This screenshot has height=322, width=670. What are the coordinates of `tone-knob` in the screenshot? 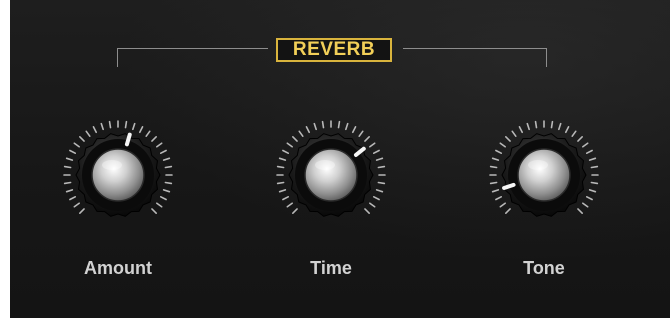 It's located at (544, 175).